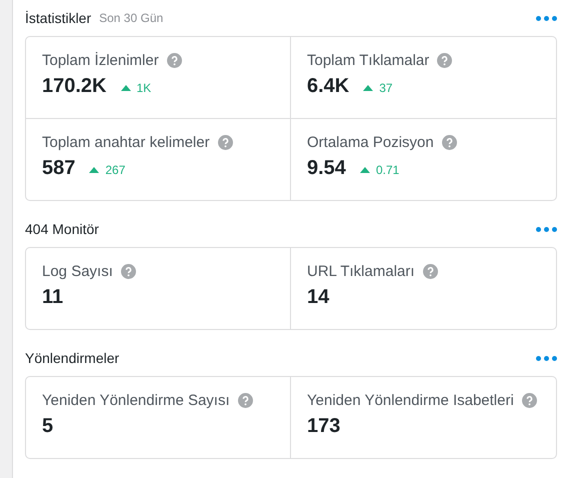 The width and height of the screenshot is (573, 478). I want to click on metric-change: 1K, so click(144, 88).